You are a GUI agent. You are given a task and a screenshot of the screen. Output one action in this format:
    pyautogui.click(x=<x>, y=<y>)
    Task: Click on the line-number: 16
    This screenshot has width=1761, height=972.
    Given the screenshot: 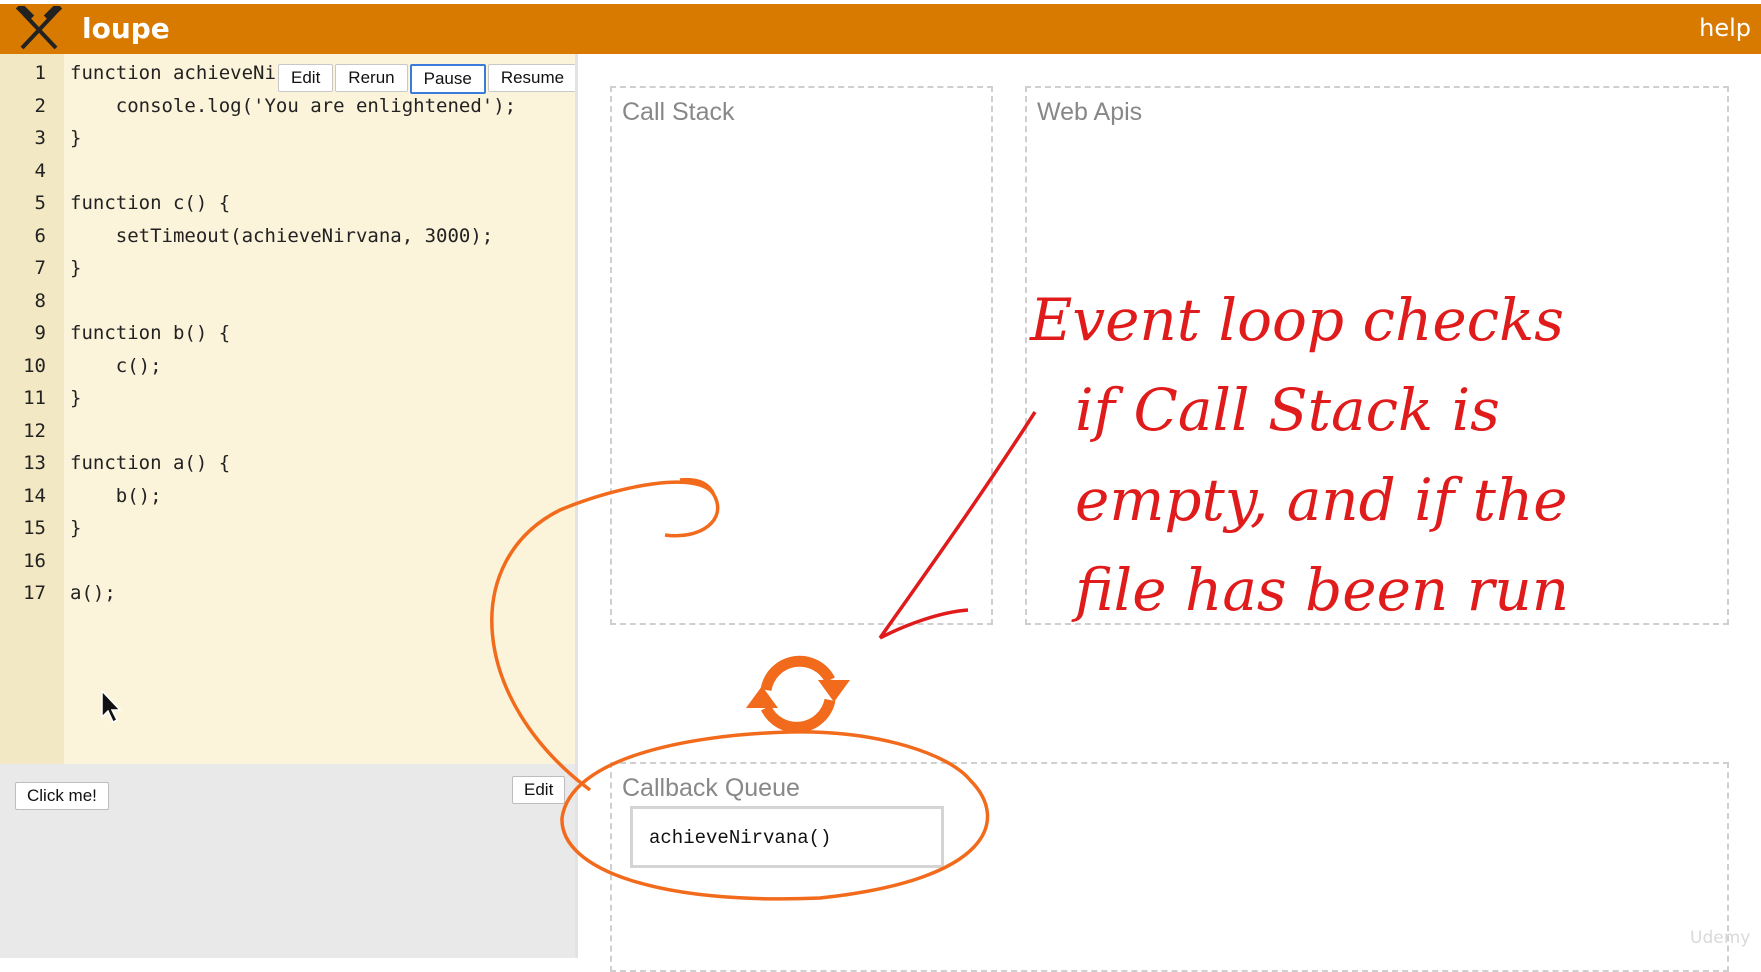 What is the action you would take?
    pyautogui.click(x=34, y=560)
    